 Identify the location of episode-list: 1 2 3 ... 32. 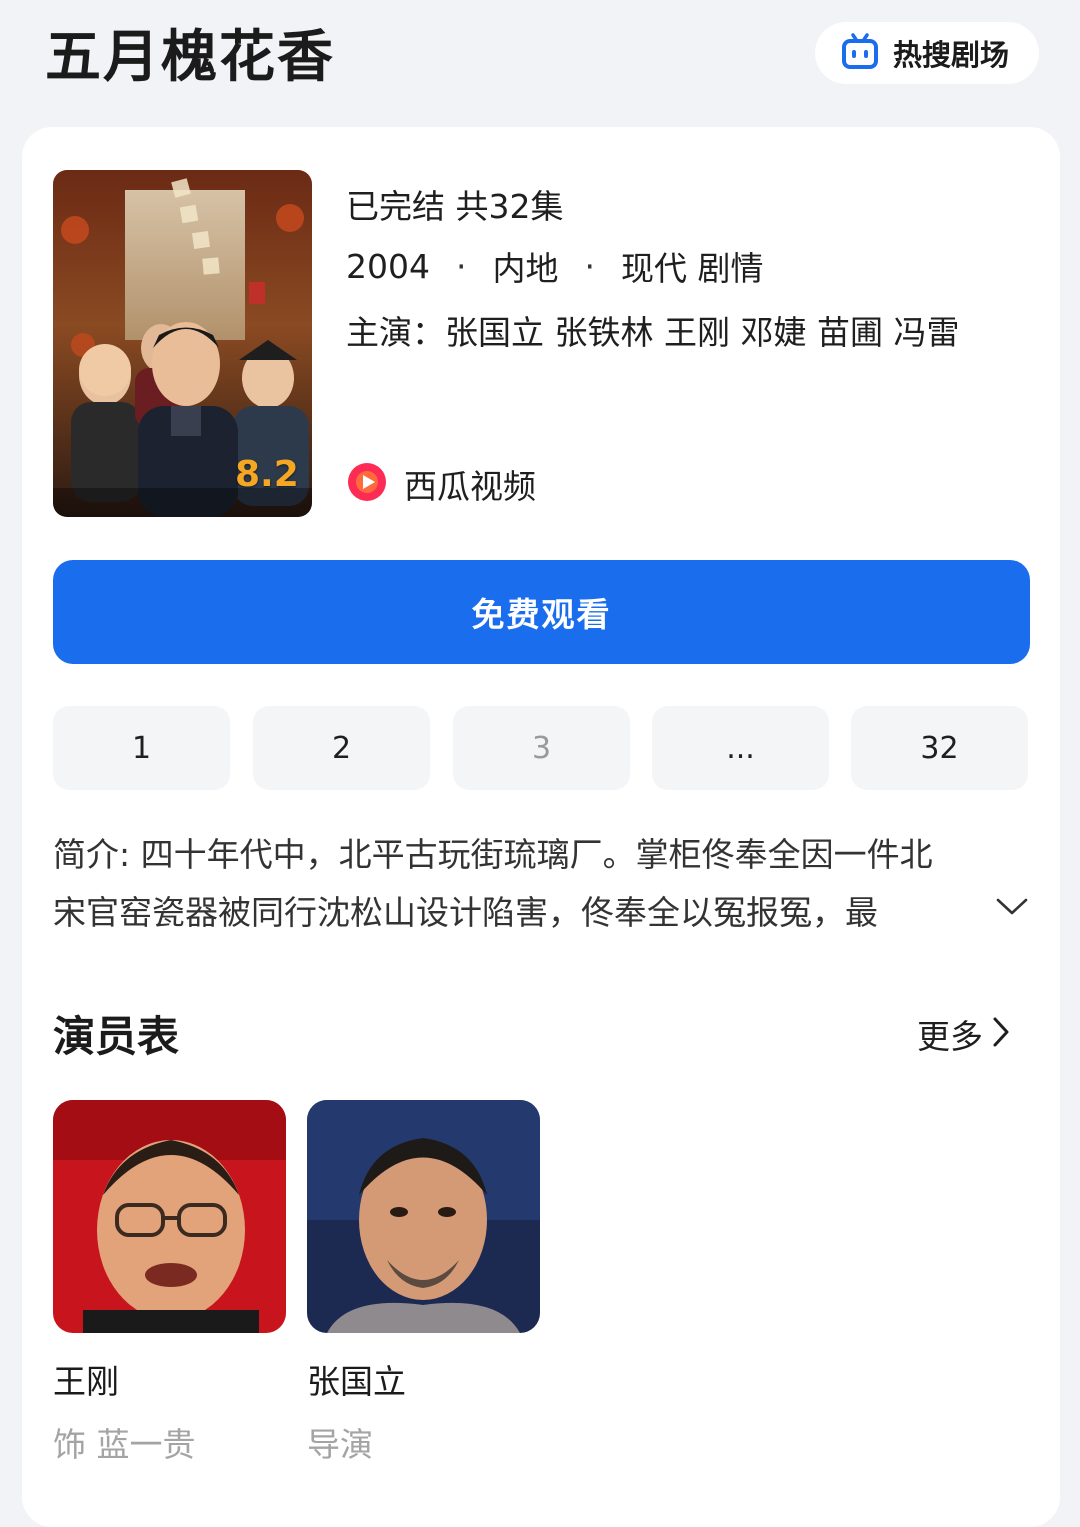
(541, 748).